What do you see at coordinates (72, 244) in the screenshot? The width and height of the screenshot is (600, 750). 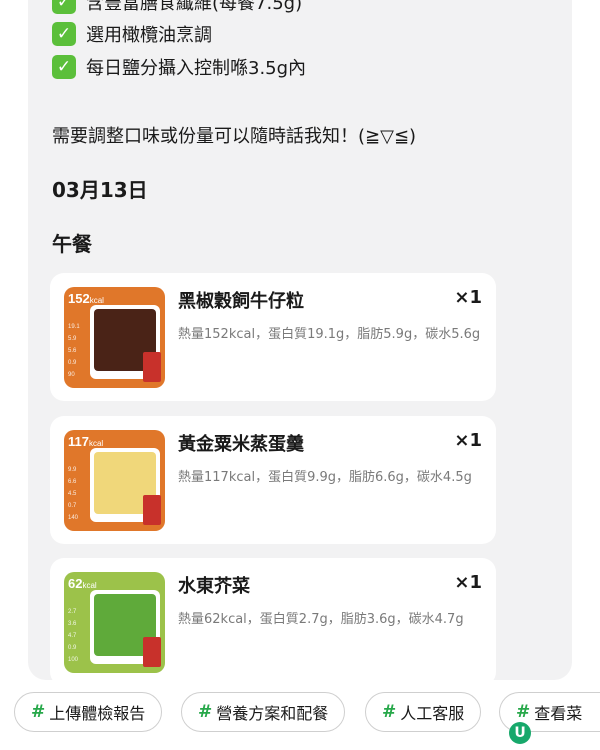 I see `meal-heading: 午餐` at bounding box center [72, 244].